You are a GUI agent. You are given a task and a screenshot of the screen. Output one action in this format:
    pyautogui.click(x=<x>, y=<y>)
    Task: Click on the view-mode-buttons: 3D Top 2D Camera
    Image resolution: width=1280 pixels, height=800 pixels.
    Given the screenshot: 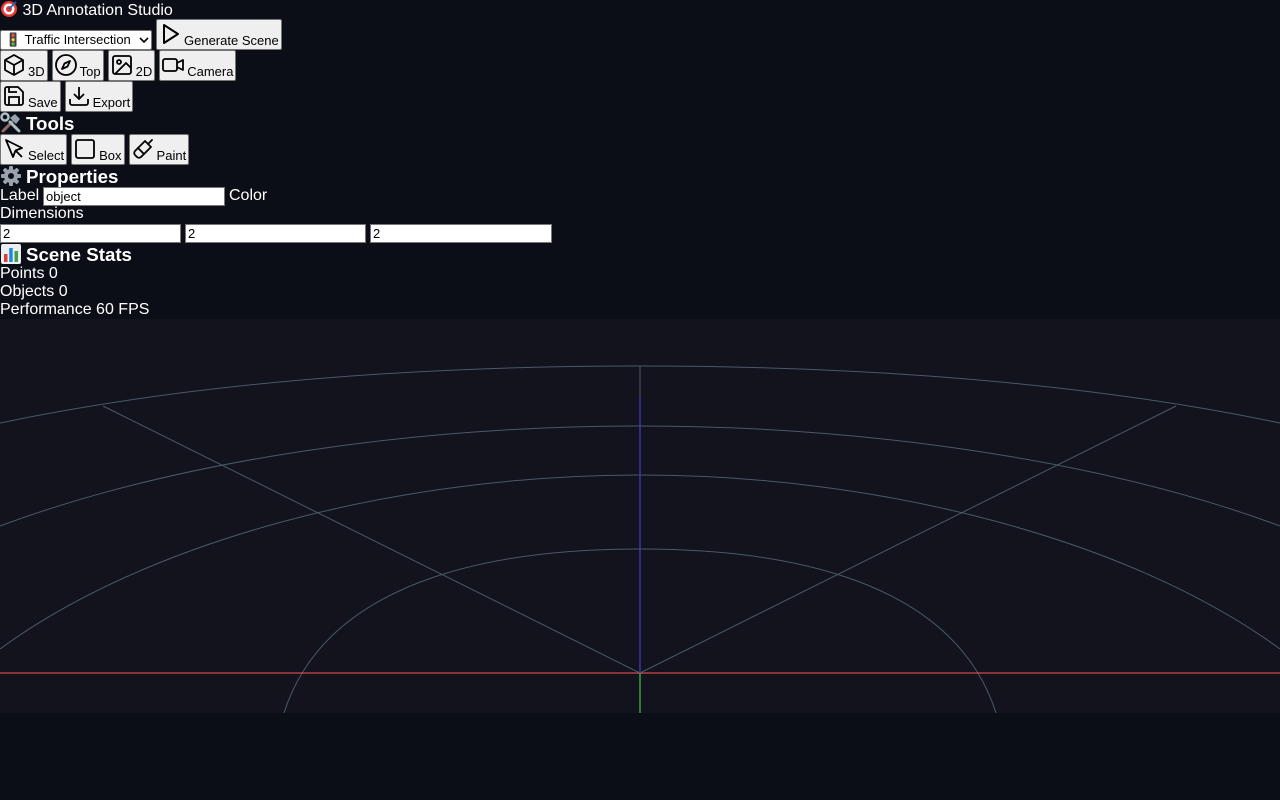 What is the action you would take?
    pyautogui.click(x=120, y=65)
    